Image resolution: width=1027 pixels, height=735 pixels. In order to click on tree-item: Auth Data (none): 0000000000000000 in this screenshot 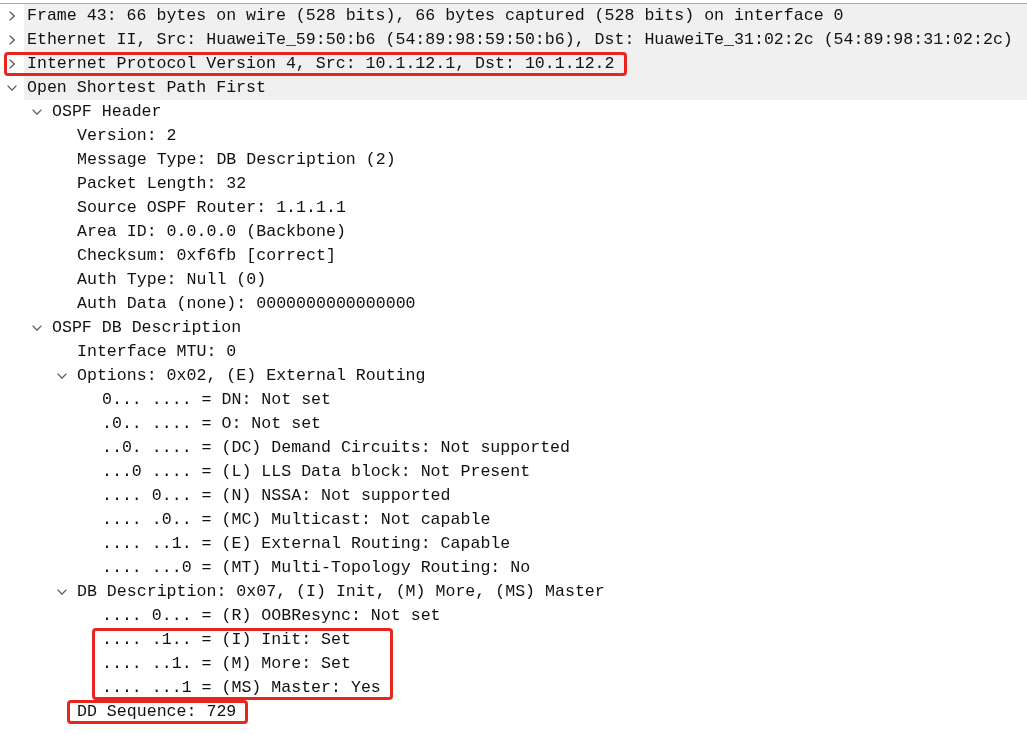, I will do `click(245, 304)`.